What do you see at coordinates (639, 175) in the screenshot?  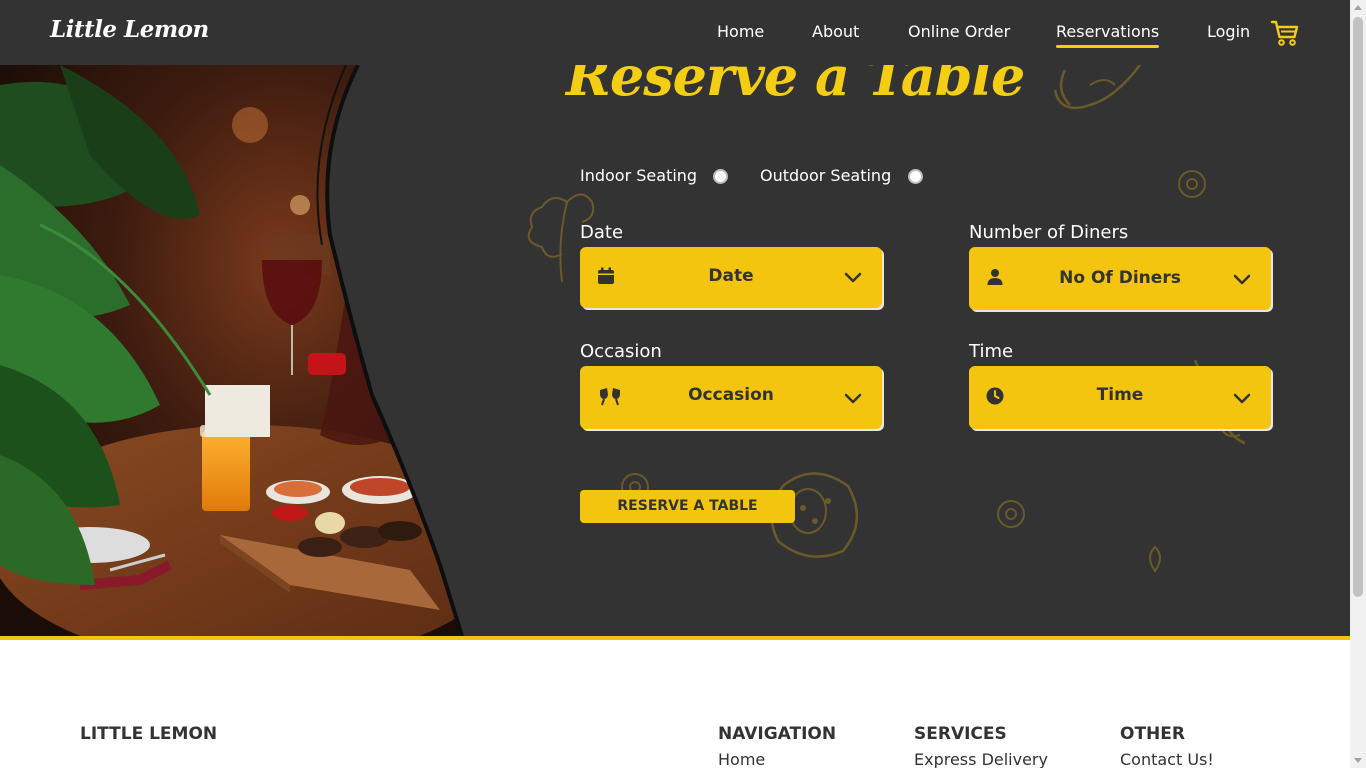 I see `indoor-seating-label: Indoor Seating` at bounding box center [639, 175].